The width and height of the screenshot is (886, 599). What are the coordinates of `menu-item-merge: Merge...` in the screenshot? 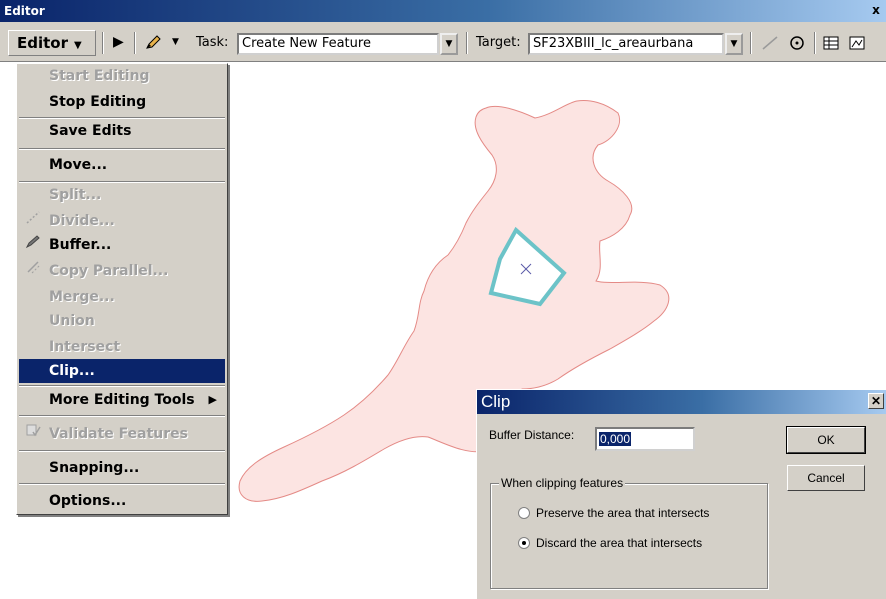 It's located at (122, 297).